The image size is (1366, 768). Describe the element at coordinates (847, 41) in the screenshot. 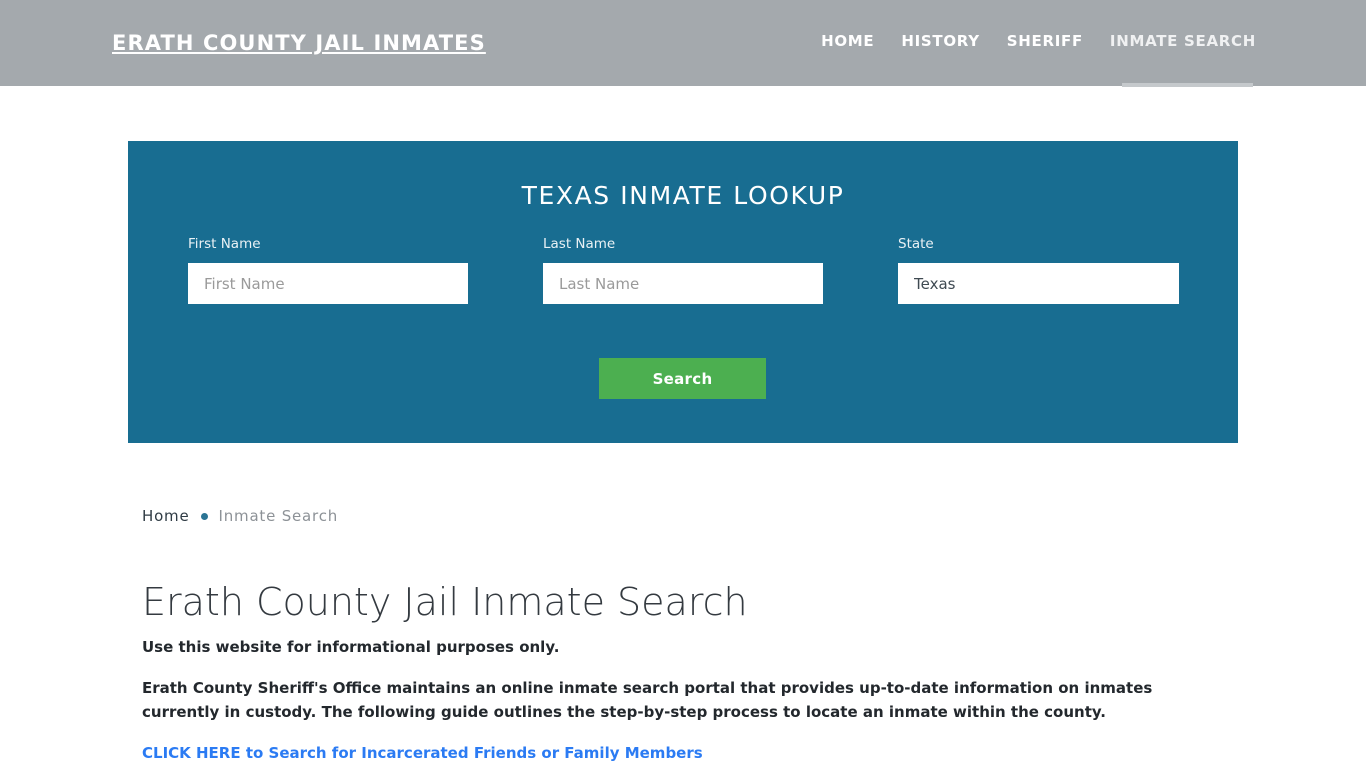

I see `nav-item-home: HOME` at that location.